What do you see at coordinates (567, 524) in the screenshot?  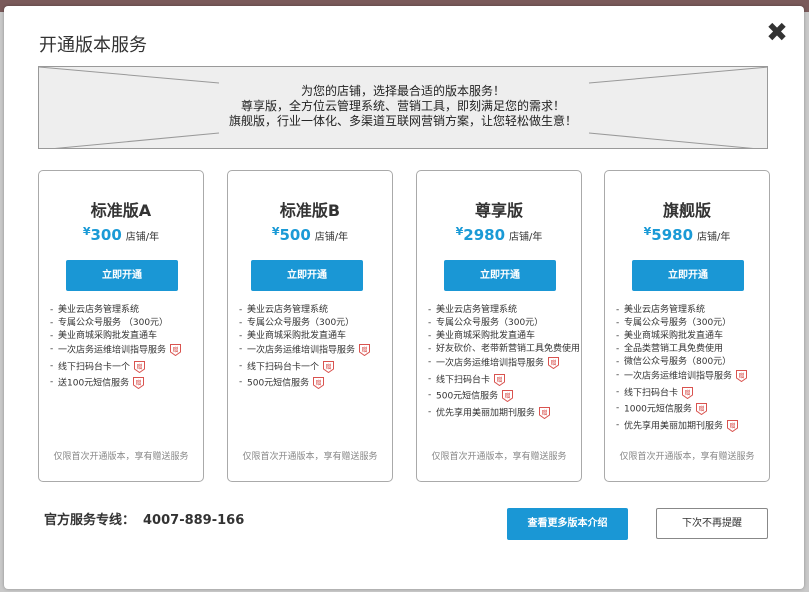 I see `more-versions-button: 查看更多版本介绍` at bounding box center [567, 524].